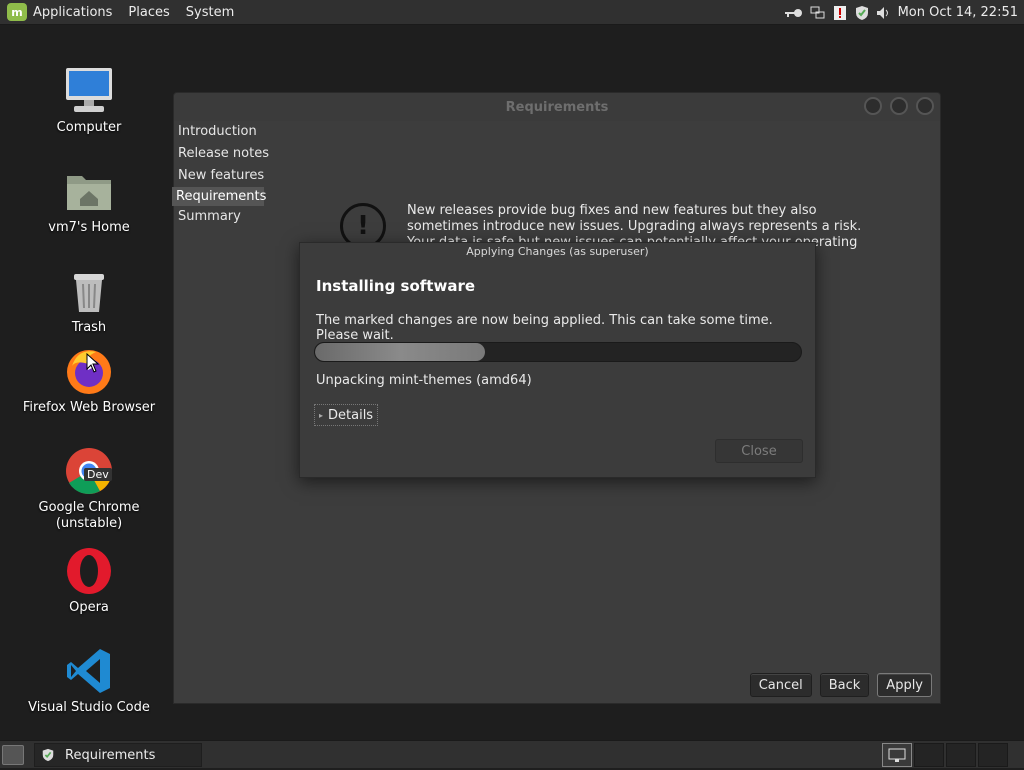 The image size is (1024, 770). Describe the element at coordinates (210, 12) in the screenshot. I see `menu-system: System` at that location.